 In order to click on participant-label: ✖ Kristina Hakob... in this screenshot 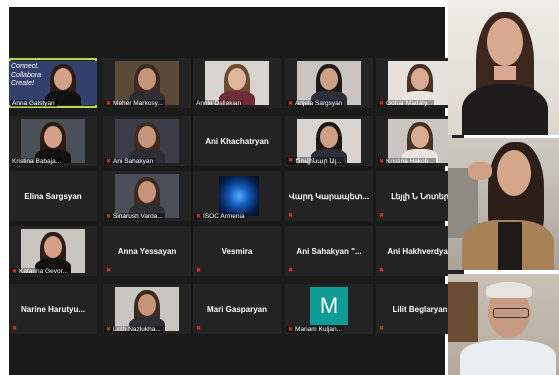, I will do `click(406, 161)`.